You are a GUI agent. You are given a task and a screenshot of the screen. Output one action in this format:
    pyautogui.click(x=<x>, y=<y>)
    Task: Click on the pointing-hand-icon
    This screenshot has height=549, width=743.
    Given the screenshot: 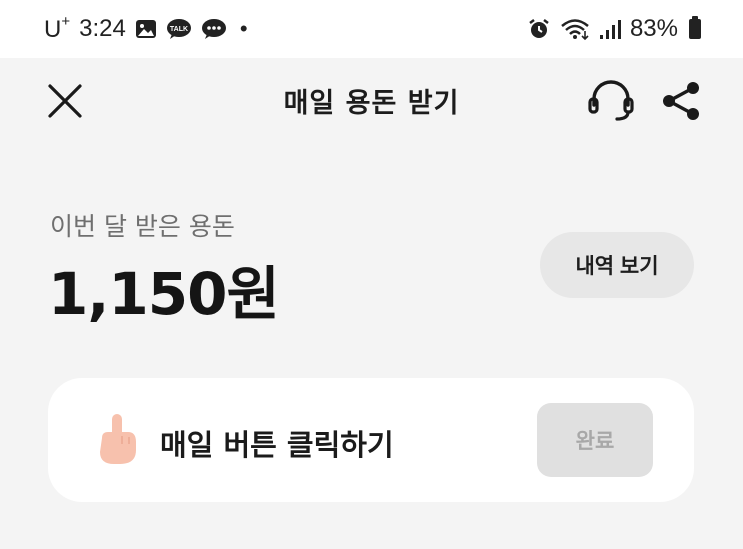 What is the action you would take?
    pyautogui.click(x=118, y=439)
    